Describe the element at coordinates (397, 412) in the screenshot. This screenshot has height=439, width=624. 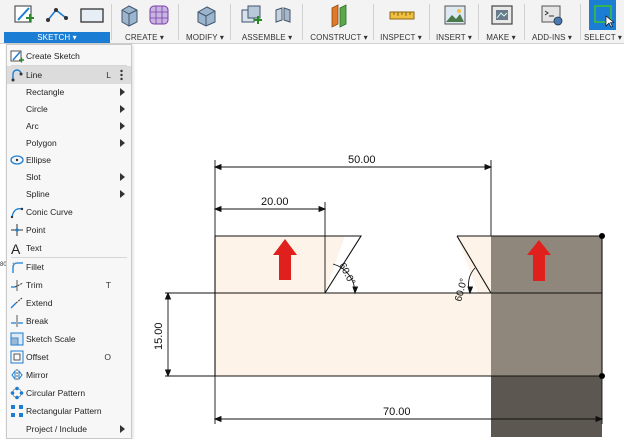
I see `dimension-label-total-width: 70.00` at that location.